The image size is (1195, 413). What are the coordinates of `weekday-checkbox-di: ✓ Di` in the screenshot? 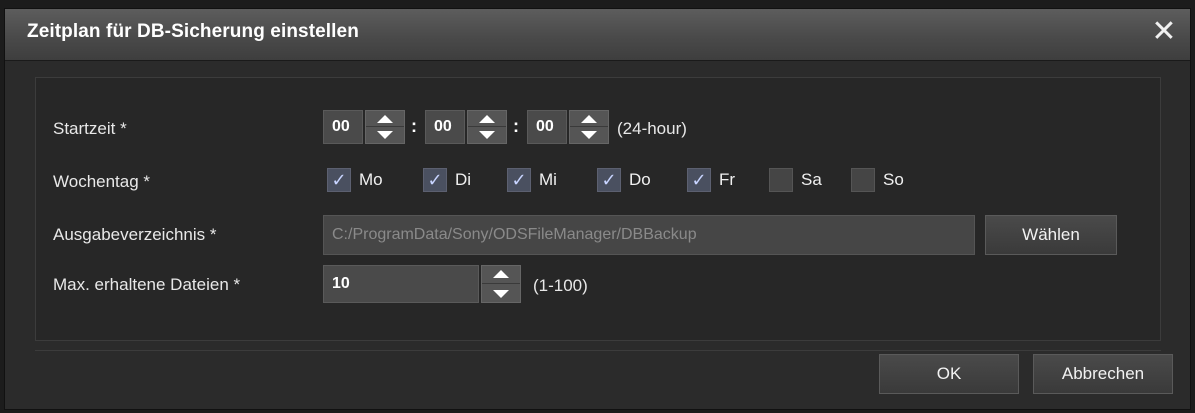 It's located at (453, 181).